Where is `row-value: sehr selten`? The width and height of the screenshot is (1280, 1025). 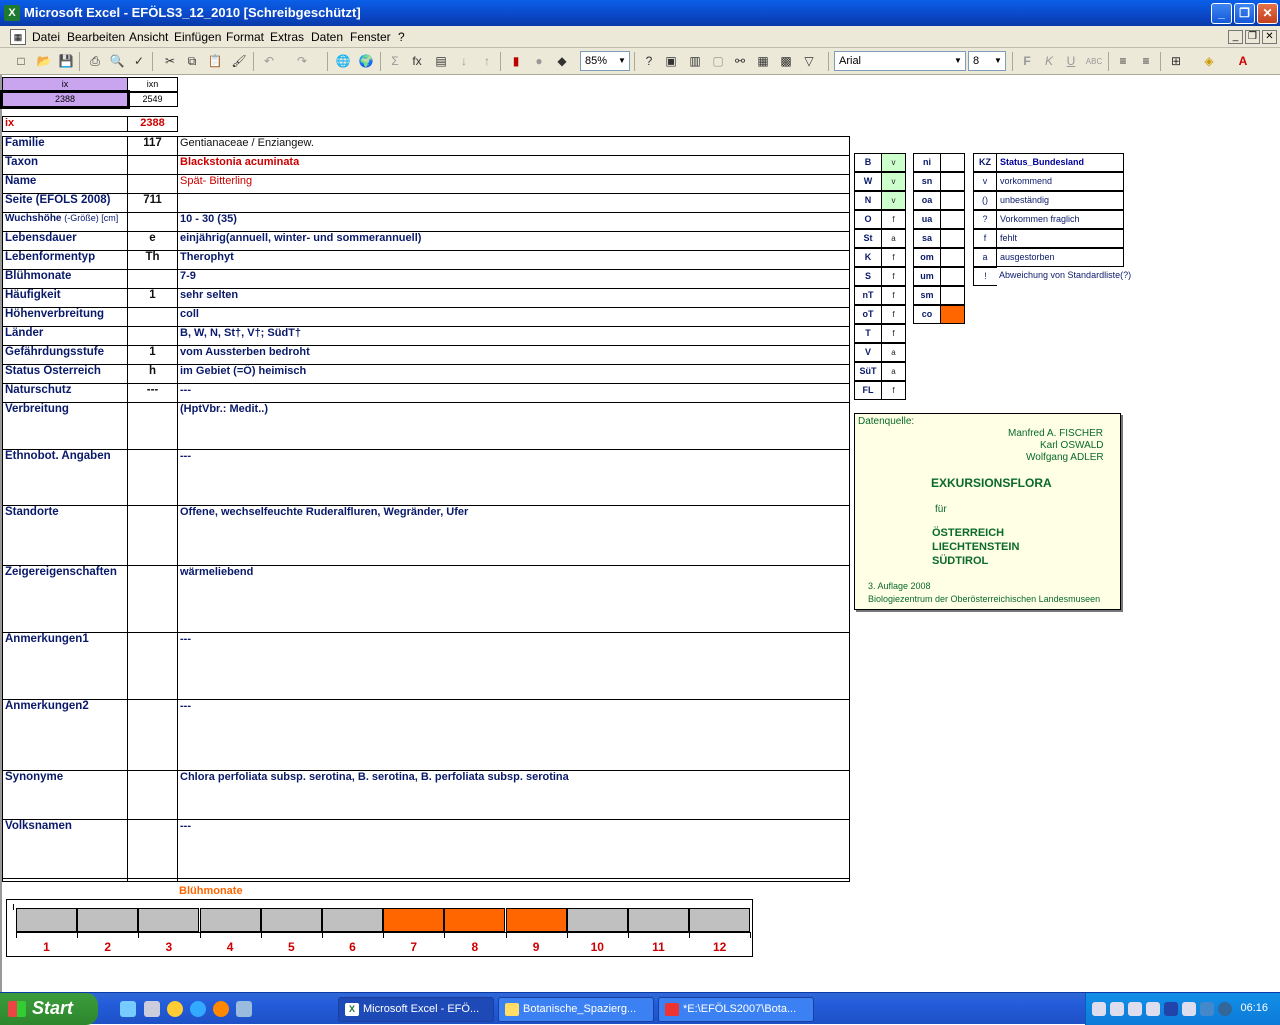 row-value: sehr selten is located at coordinates (513, 298).